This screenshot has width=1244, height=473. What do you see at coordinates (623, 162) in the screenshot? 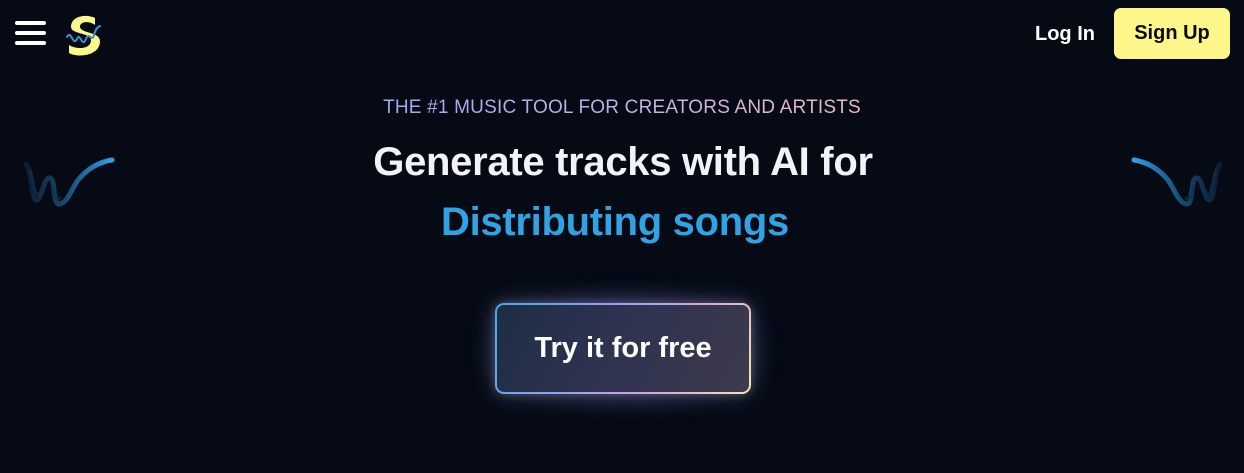
I see `hero-headline: Generate tracks with AI for` at bounding box center [623, 162].